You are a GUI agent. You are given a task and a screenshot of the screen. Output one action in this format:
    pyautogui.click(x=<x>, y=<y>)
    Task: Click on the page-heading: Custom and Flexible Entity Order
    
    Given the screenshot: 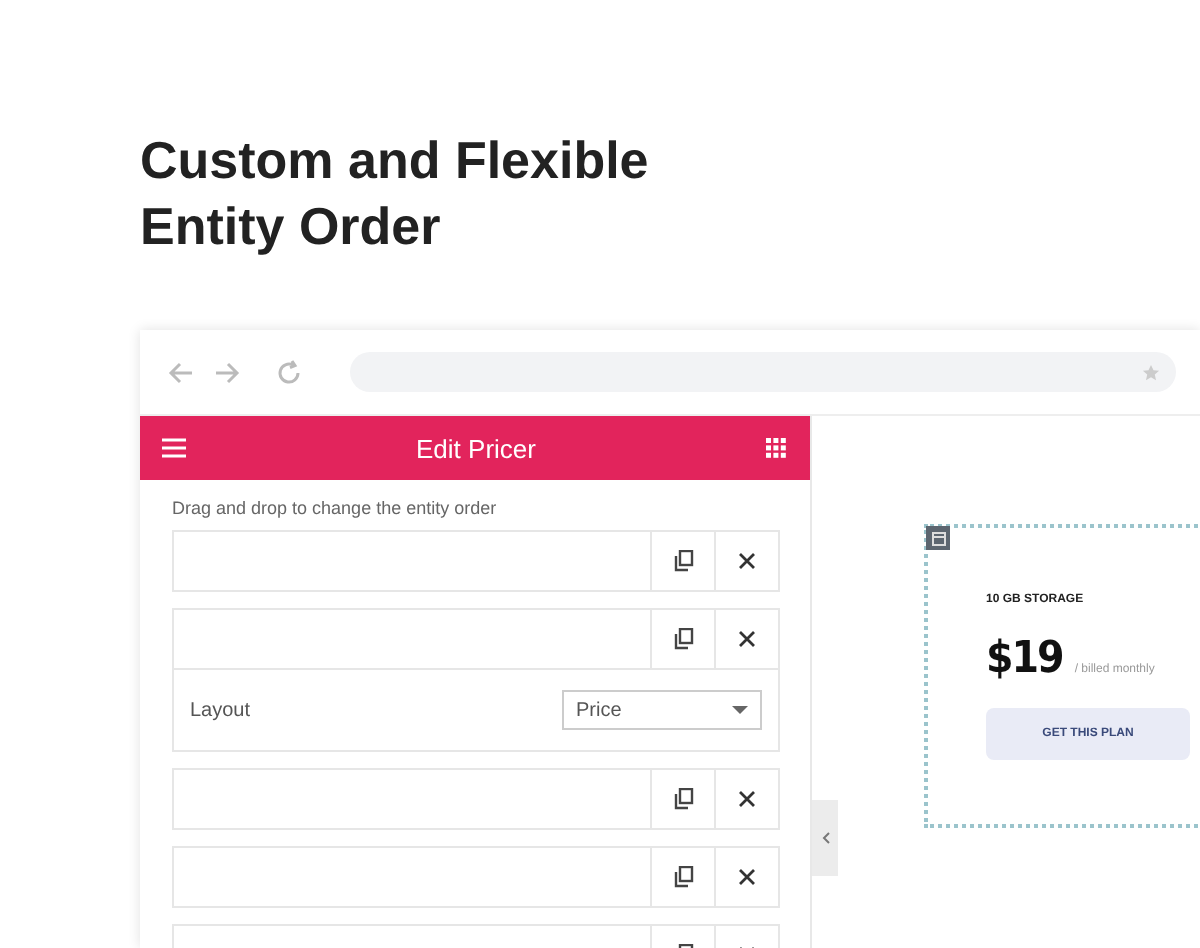 What is the action you would take?
    pyautogui.click(x=395, y=194)
    